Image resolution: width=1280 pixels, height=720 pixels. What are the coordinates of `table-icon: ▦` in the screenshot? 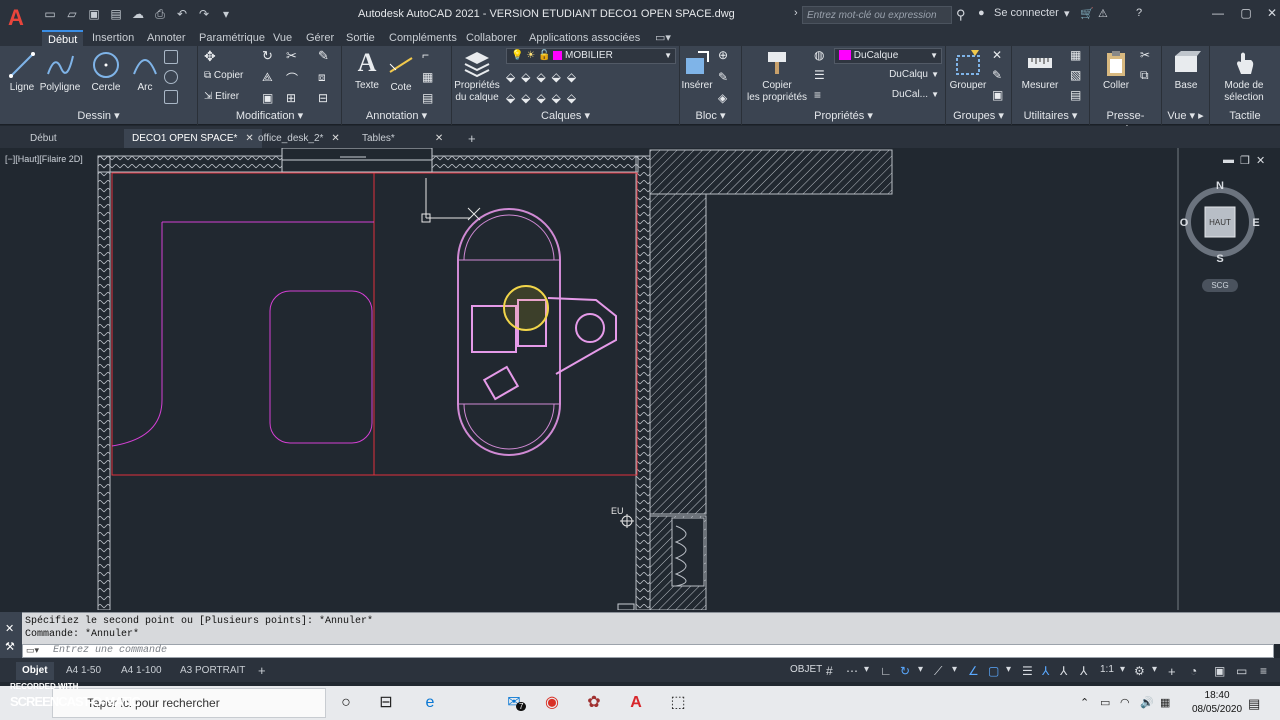 It's located at (427, 77).